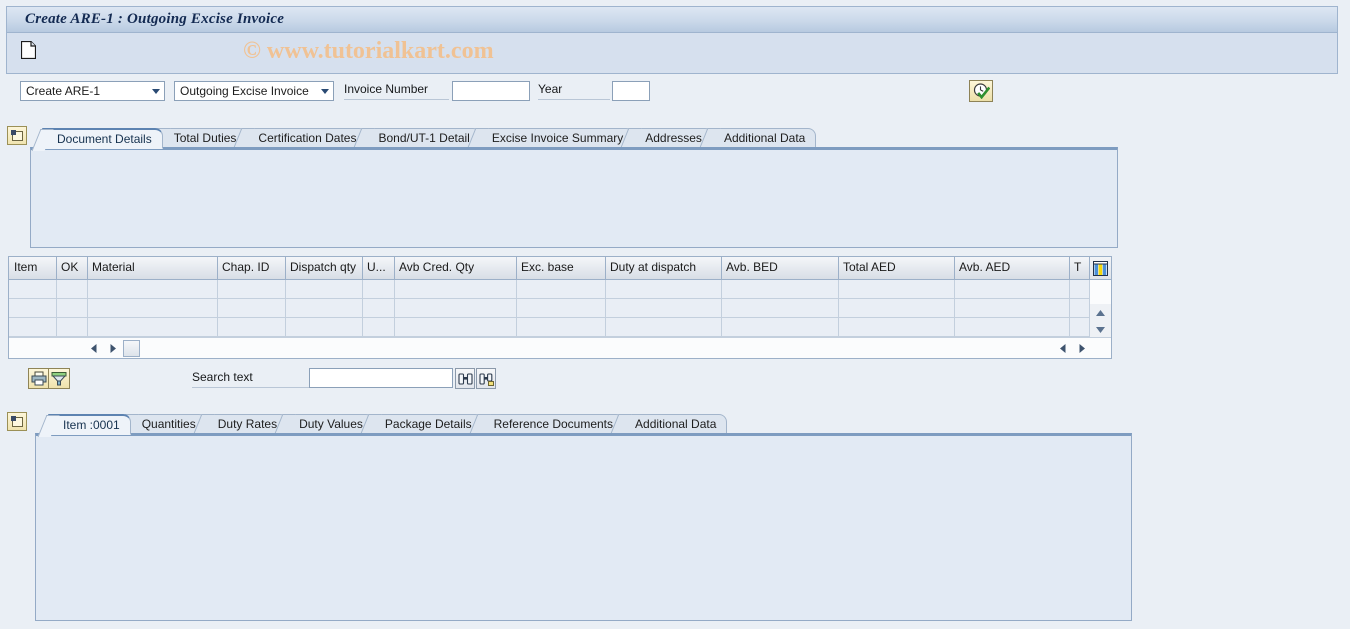  What do you see at coordinates (102, 138) in the screenshot?
I see `tab-document-details: Document Details` at bounding box center [102, 138].